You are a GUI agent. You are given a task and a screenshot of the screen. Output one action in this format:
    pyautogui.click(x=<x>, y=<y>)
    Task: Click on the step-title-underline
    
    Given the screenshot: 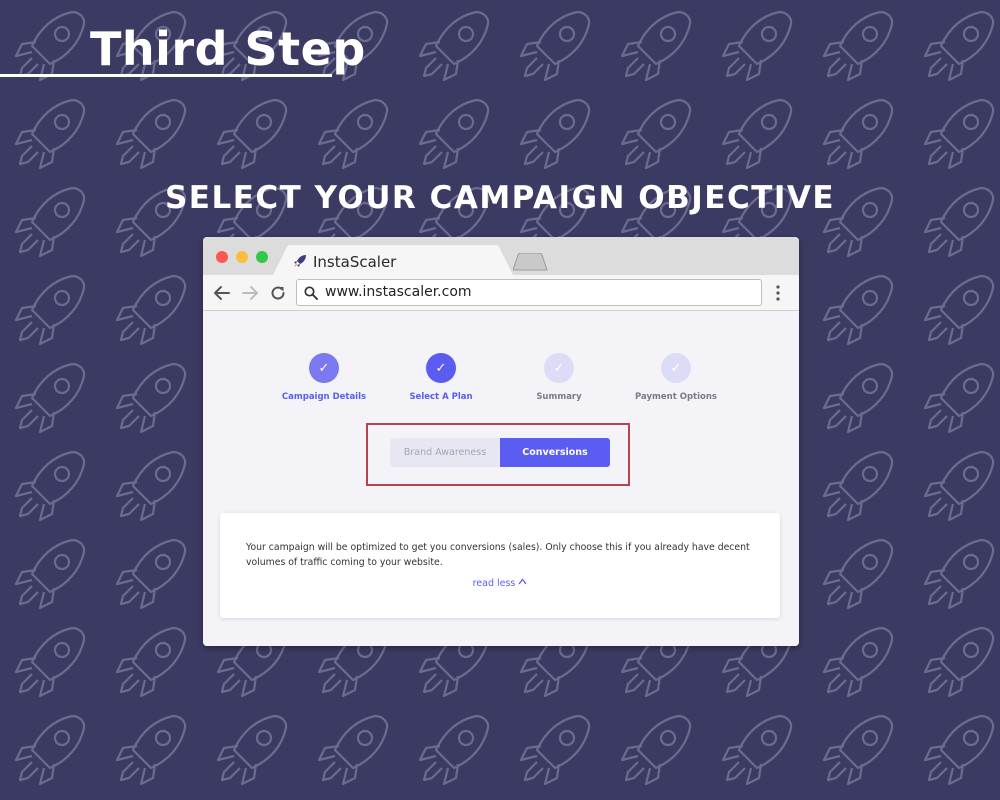 What is the action you would take?
    pyautogui.click(x=166, y=75)
    